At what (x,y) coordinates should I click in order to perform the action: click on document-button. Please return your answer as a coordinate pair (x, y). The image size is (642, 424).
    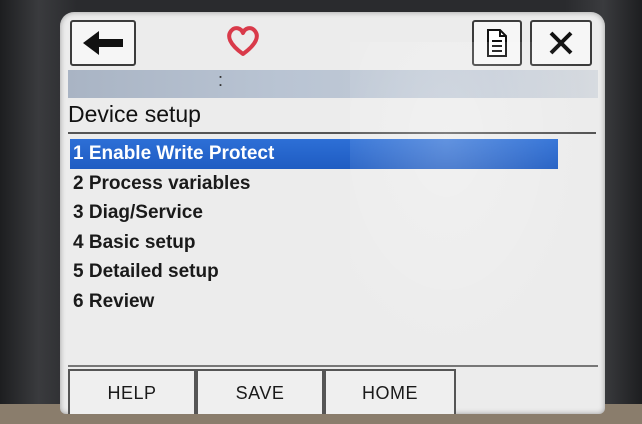
    Looking at the image, I should click on (497, 43).